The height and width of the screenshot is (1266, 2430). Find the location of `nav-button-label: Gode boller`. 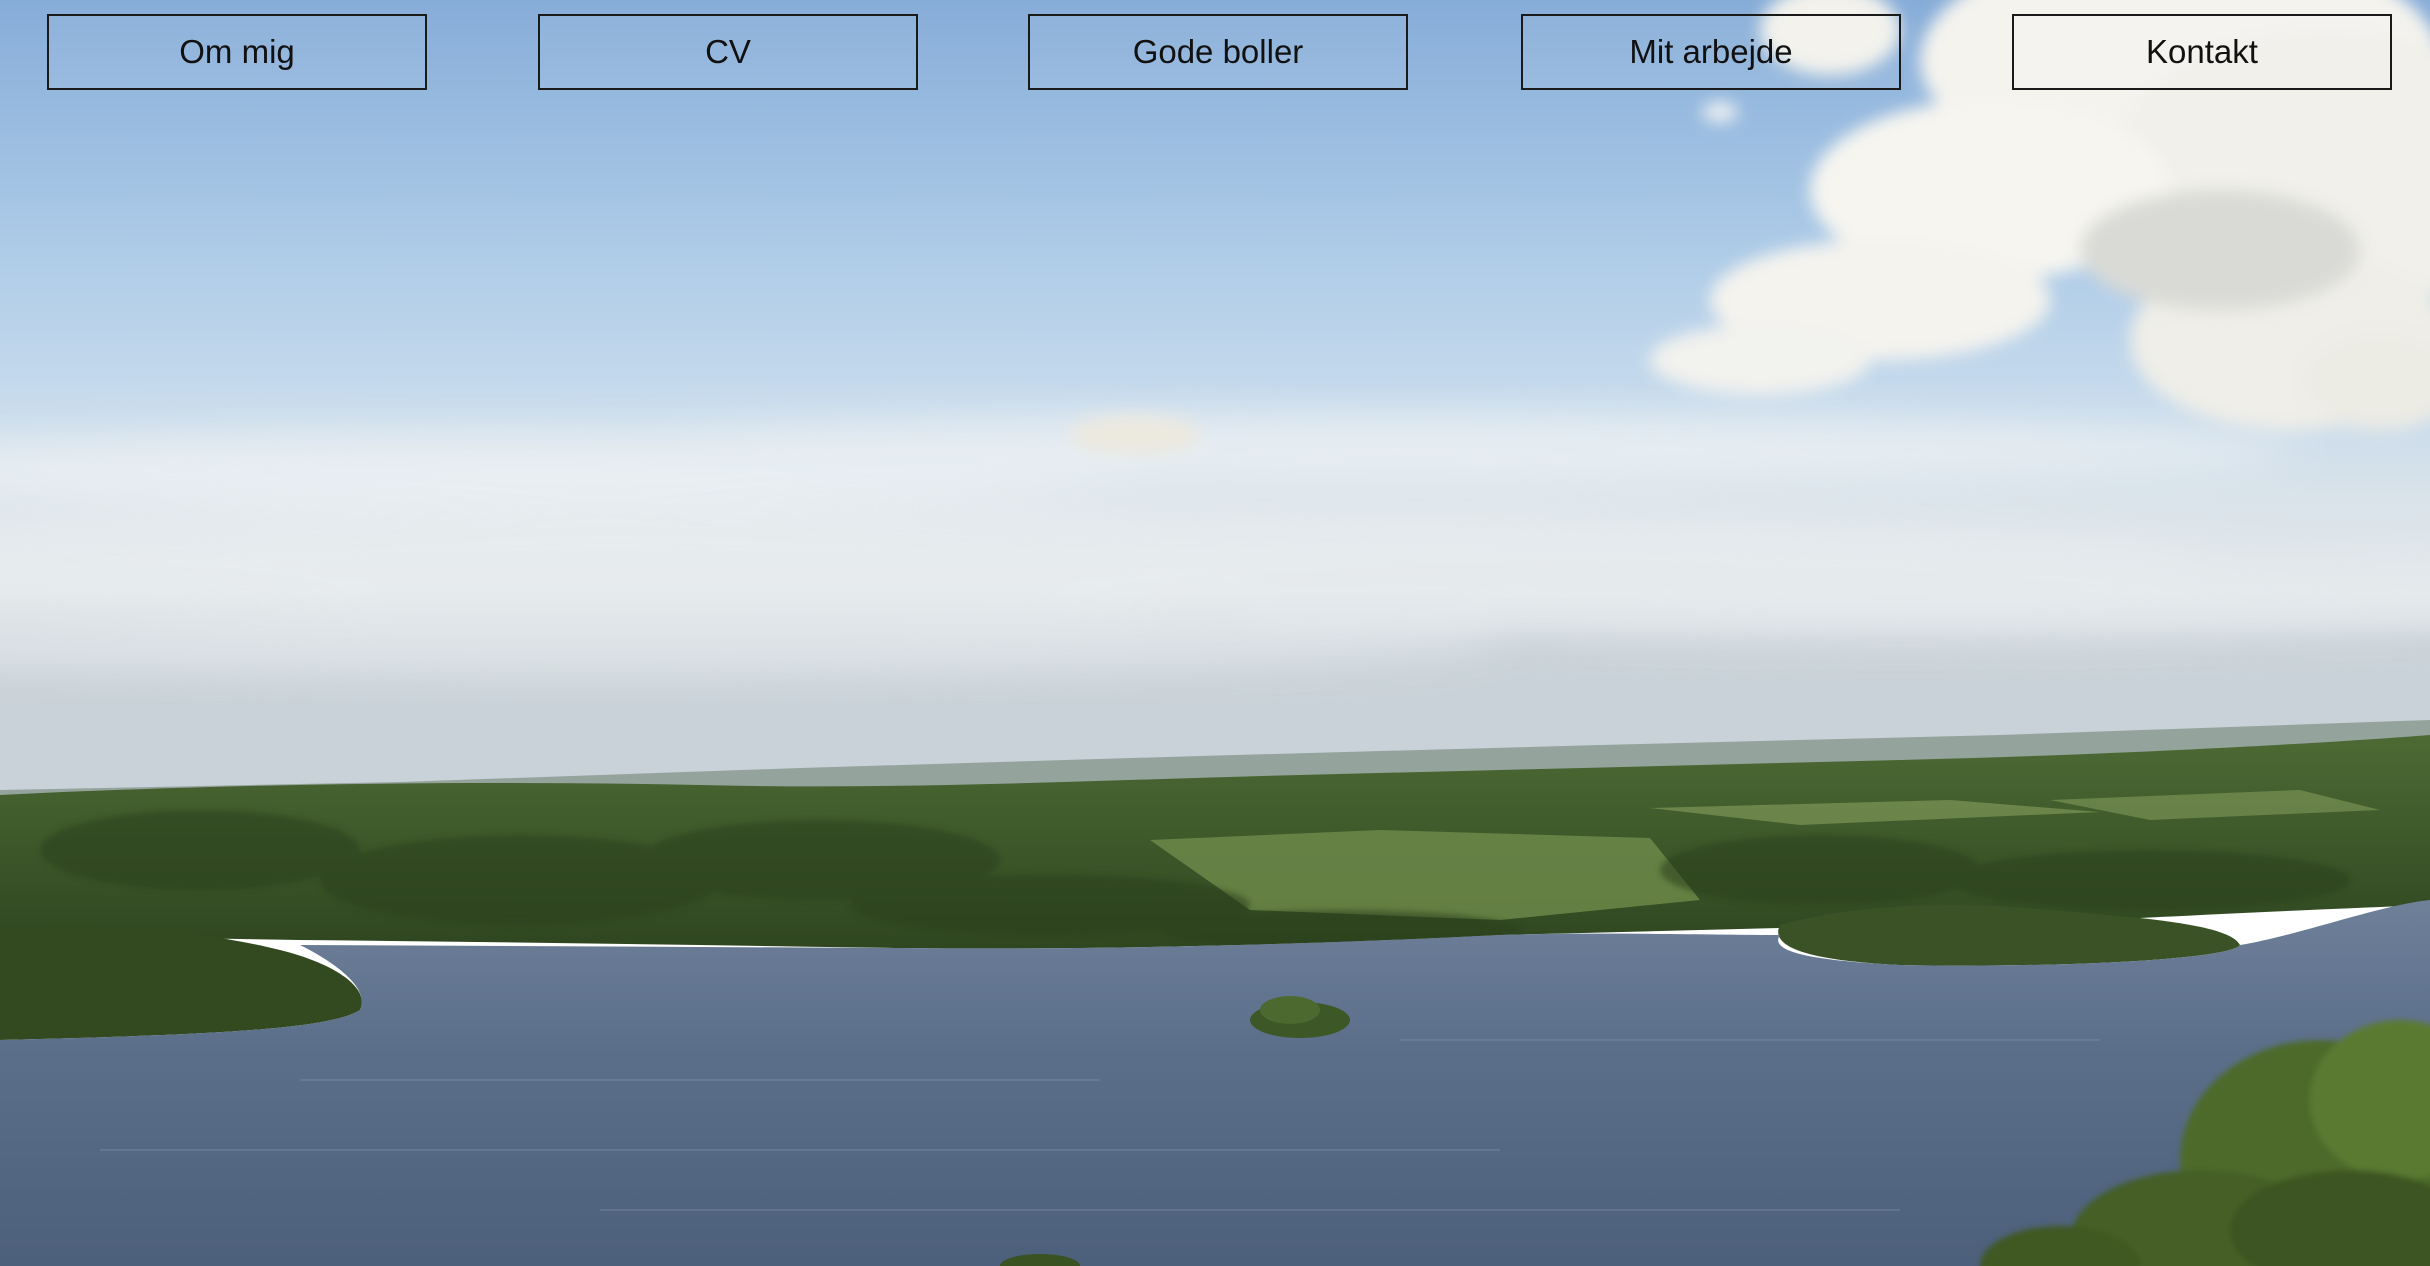

nav-button-label: Gode boller is located at coordinates (1218, 51).